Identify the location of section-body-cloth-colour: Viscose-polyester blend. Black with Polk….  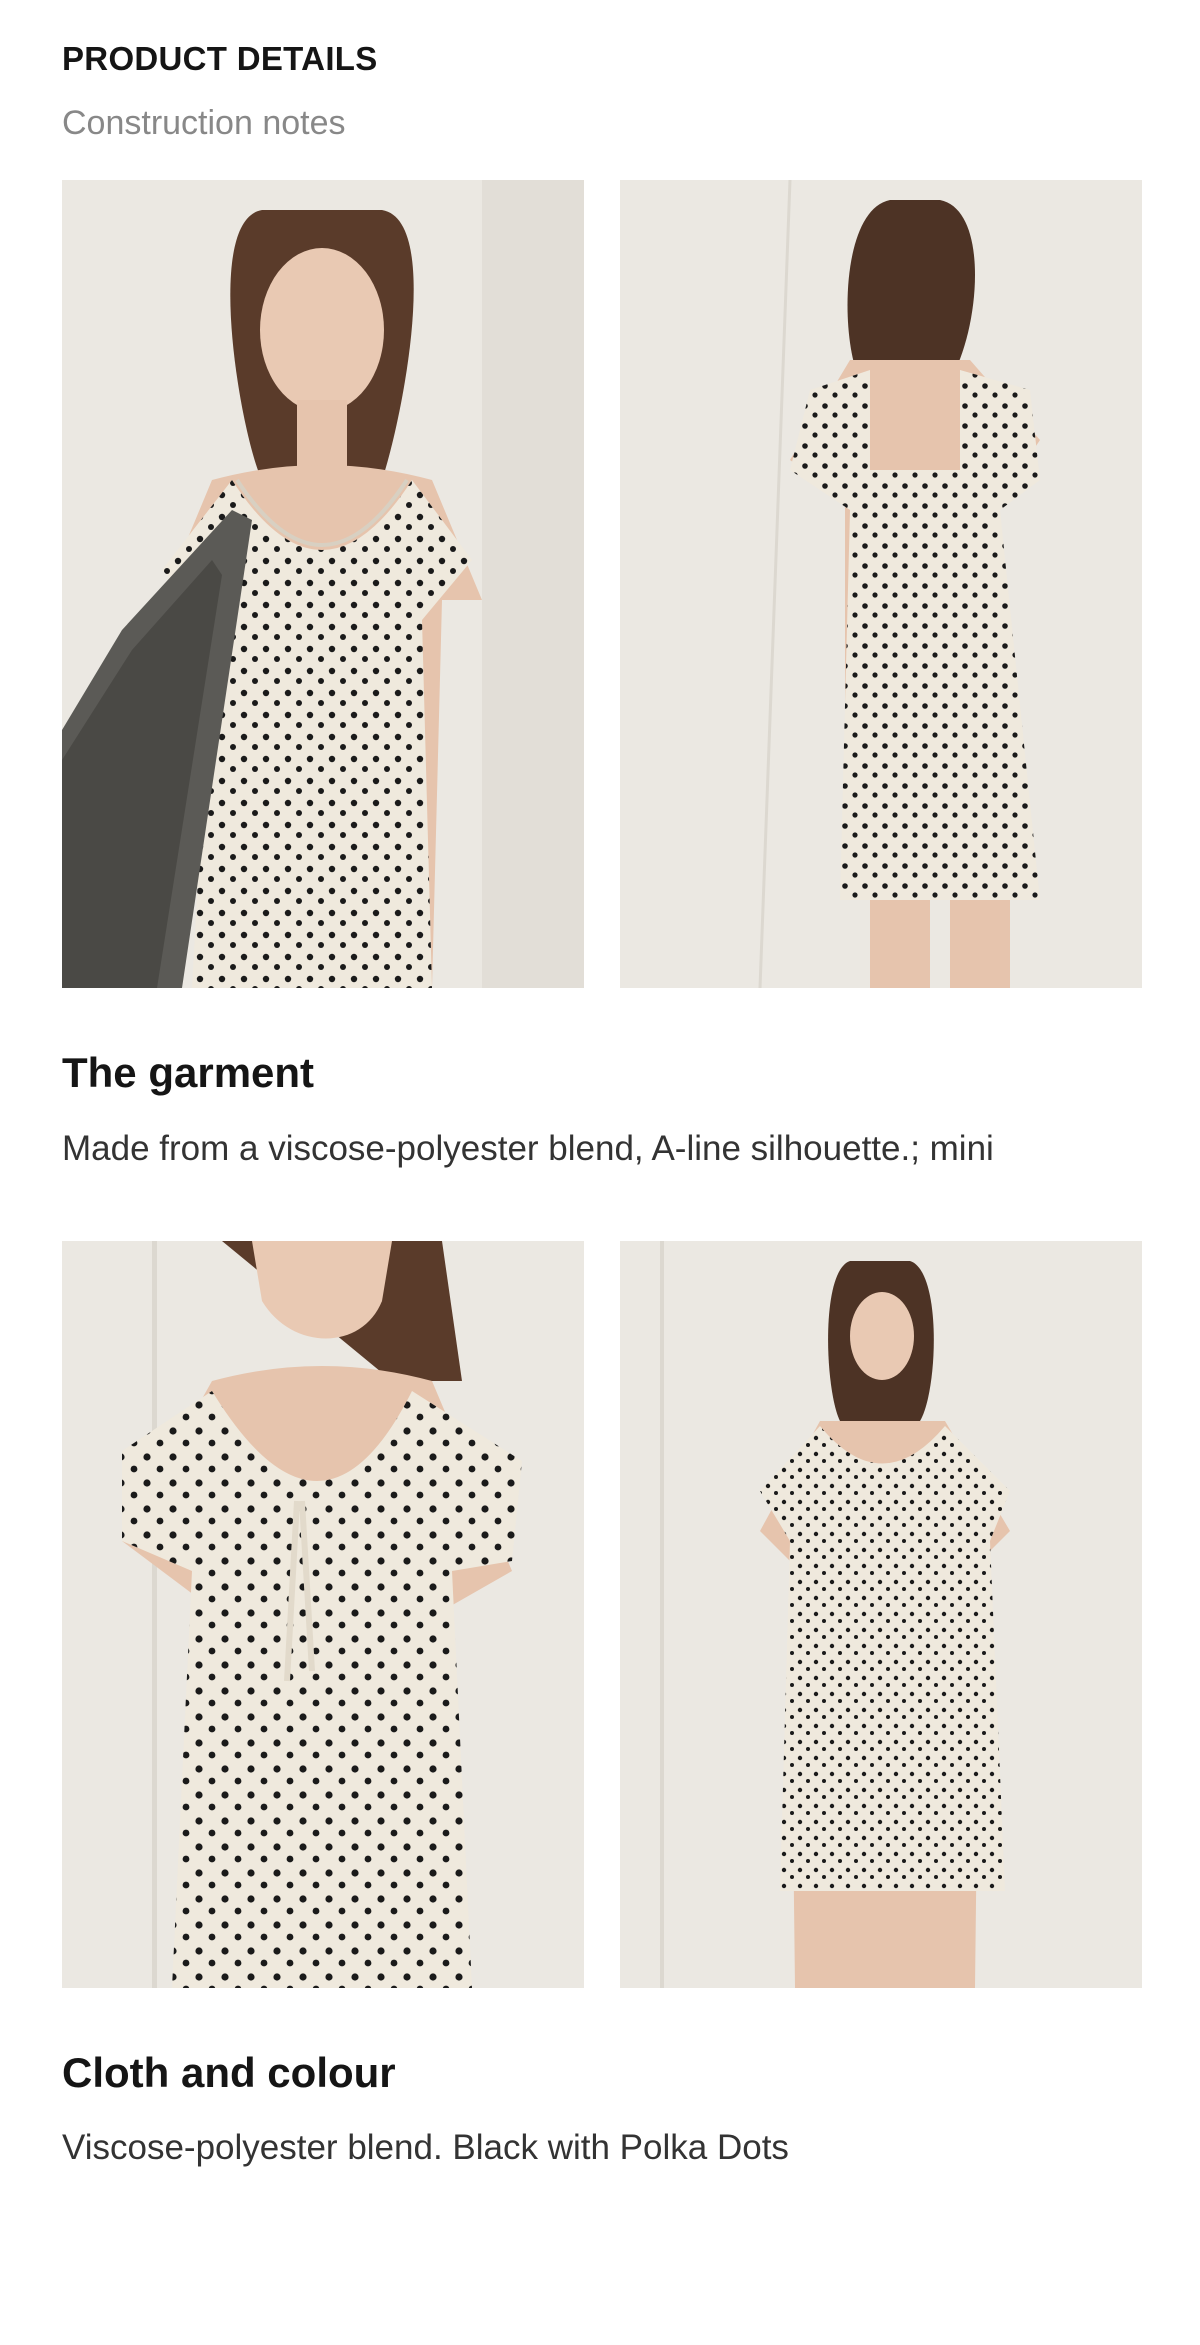
(425, 2147).